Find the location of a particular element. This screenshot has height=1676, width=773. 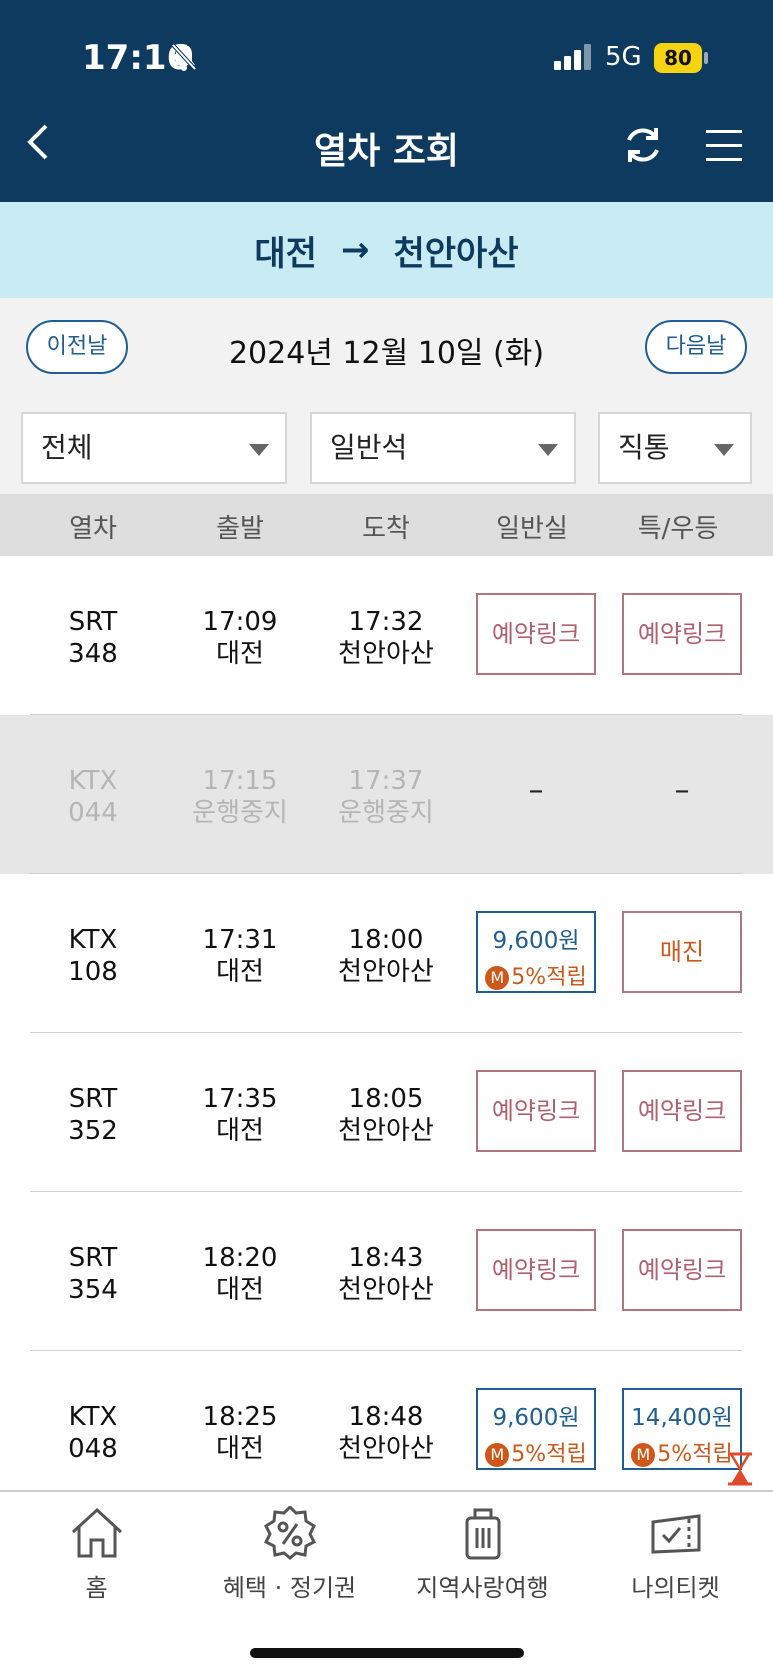

train-id: KTX 108 is located at coordinates (93, 956).